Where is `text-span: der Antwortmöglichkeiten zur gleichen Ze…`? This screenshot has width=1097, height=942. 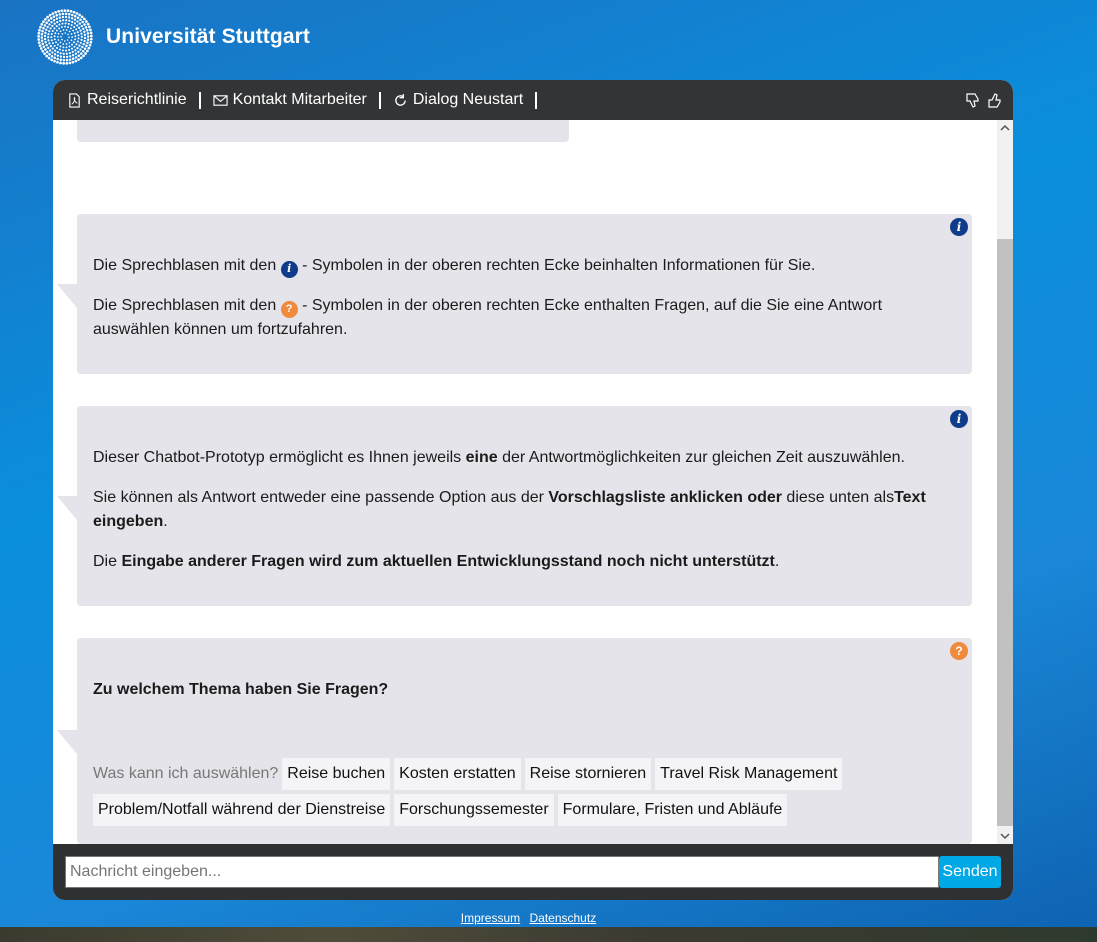
text-span: der Antwortmöglichkeiten zur gleichen Ze… is located at coordinates (701, 457).